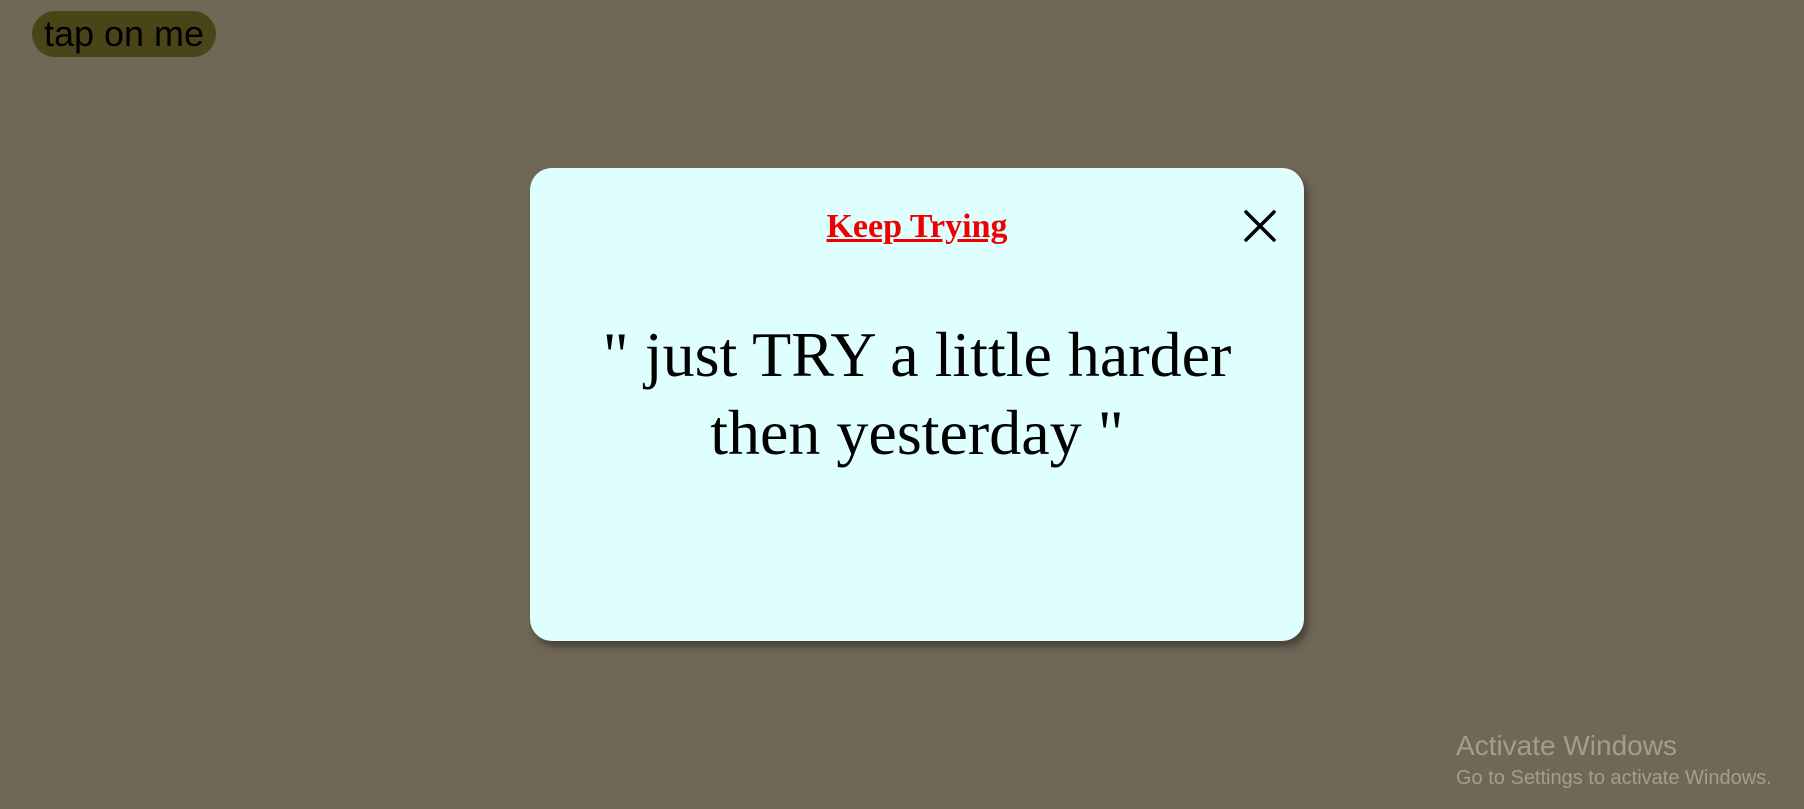  I want to click on tap-on-me-button: tap on me, so click(124, 34).